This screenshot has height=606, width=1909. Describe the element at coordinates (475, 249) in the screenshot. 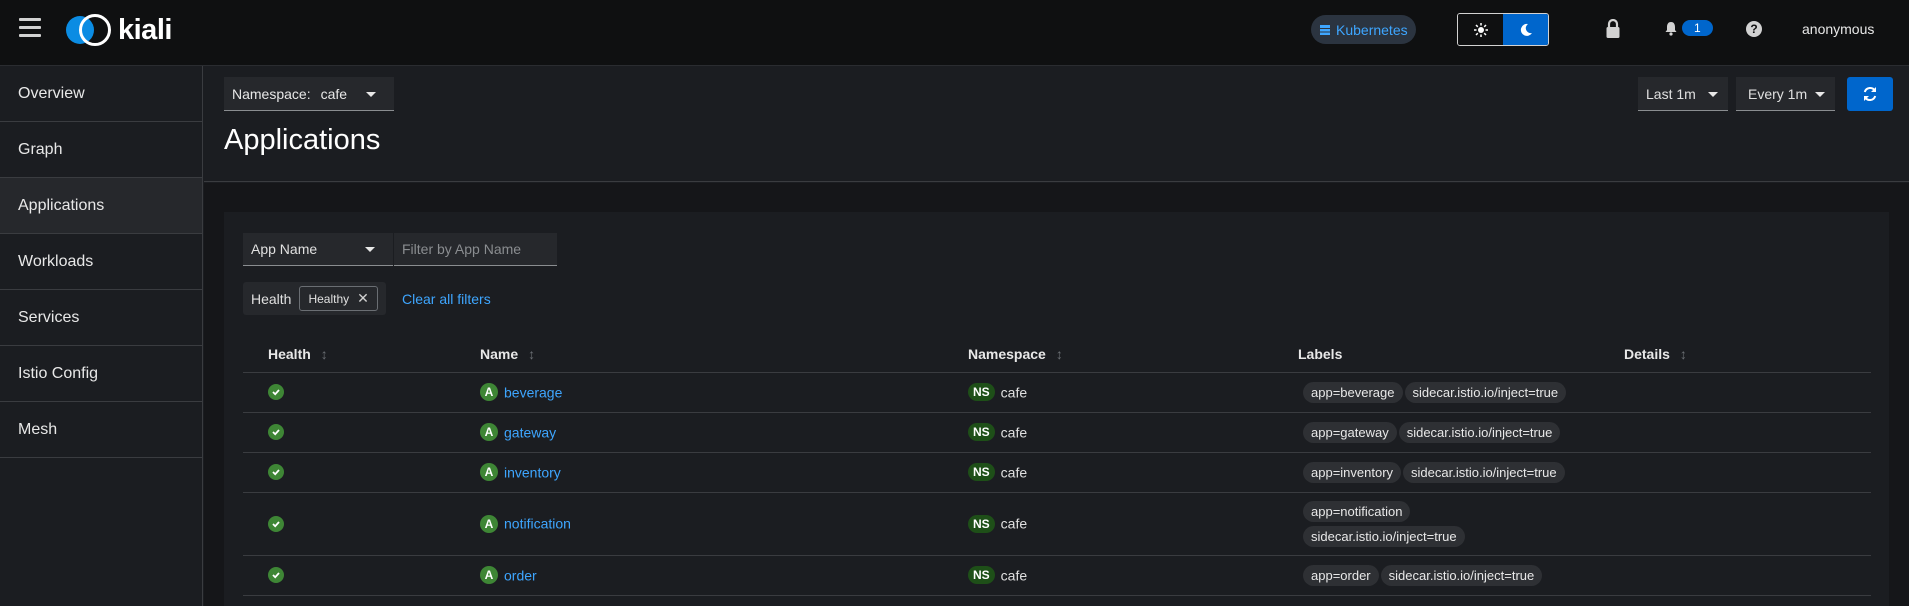

I see `filter-input` at that location.